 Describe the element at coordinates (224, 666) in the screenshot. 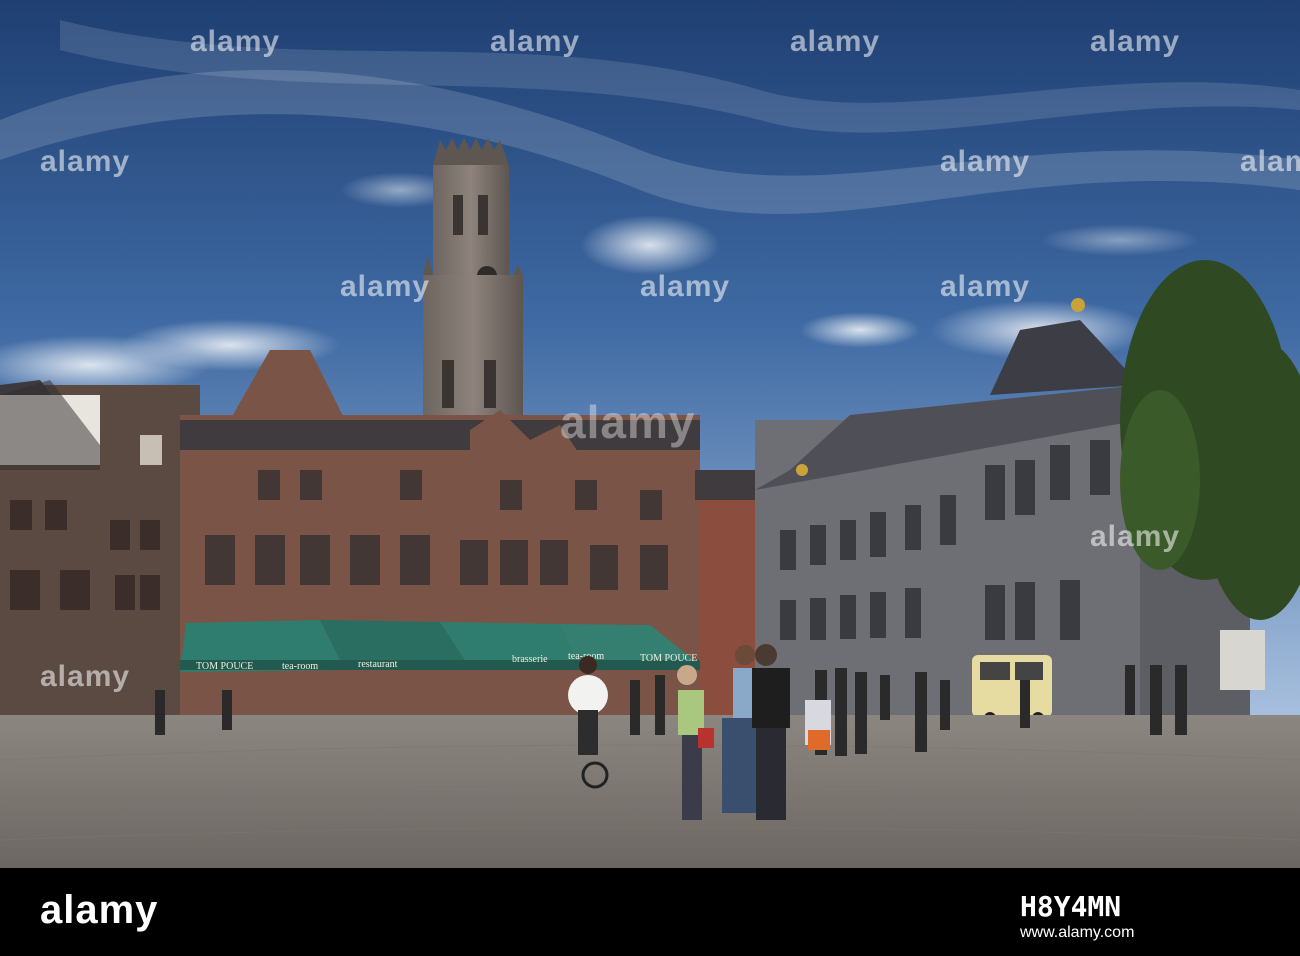

I see `awning-sign-1: TOM POUCE` at that location.